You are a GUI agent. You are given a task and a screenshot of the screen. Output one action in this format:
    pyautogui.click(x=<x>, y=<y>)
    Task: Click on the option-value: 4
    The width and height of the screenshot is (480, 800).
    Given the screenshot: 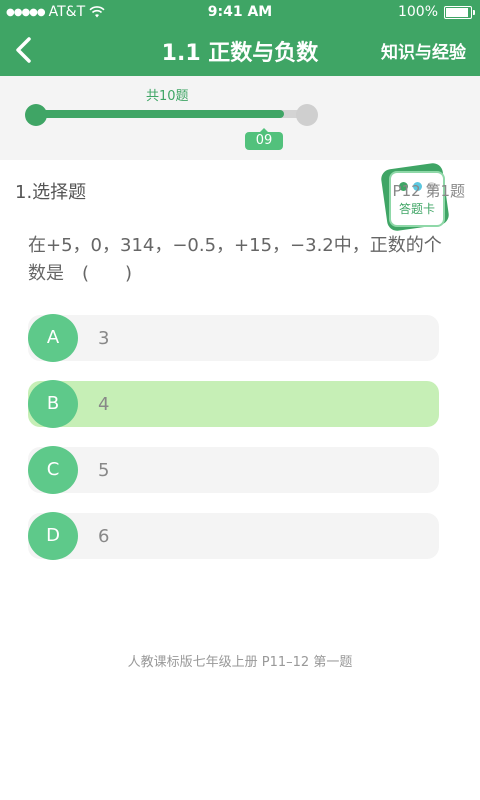 What is the action you would take?
    pyautogui.click(x=104, y=404)
    